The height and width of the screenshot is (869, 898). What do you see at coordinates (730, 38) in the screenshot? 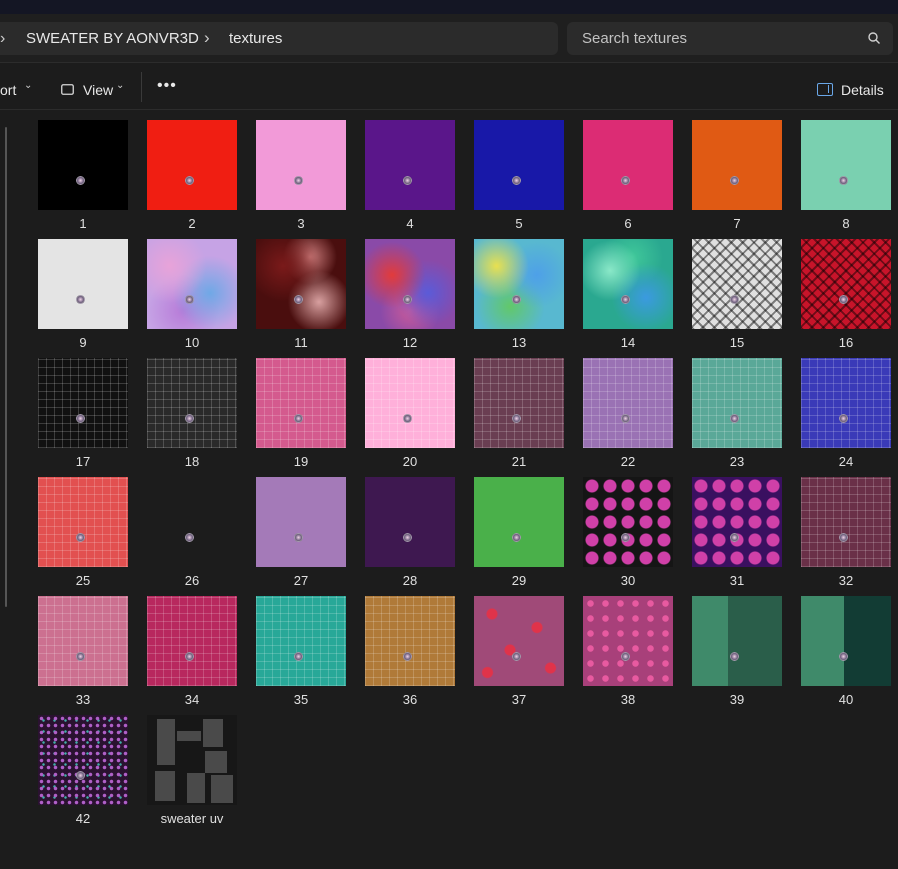
I see `search-box: Search textures` at bounding box center [730, 38].